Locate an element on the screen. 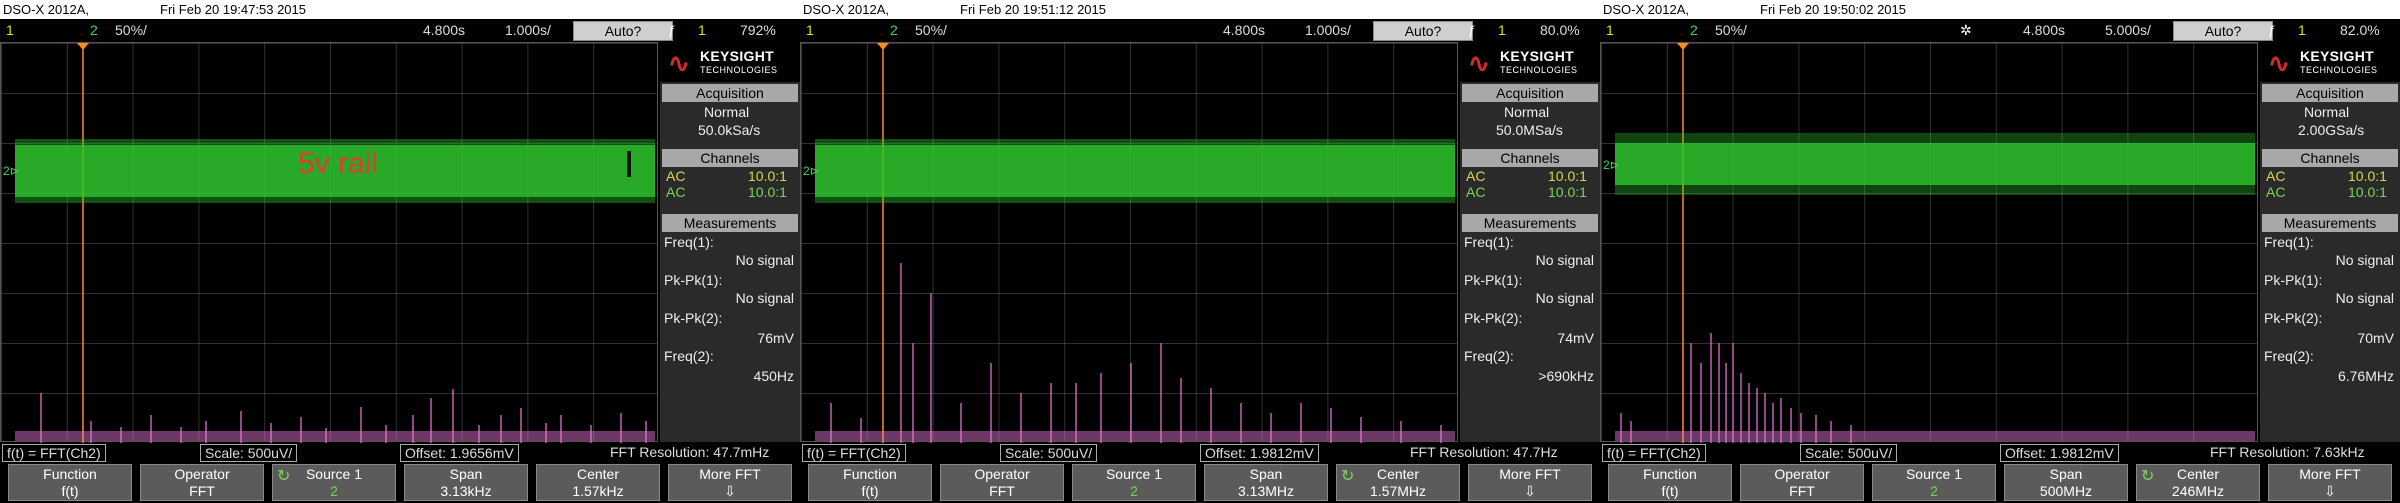 Image resolution: width=2400 pixels, height=503 pixels. span-softkey: Span 500MHz is located at coordinates (2066, 482).